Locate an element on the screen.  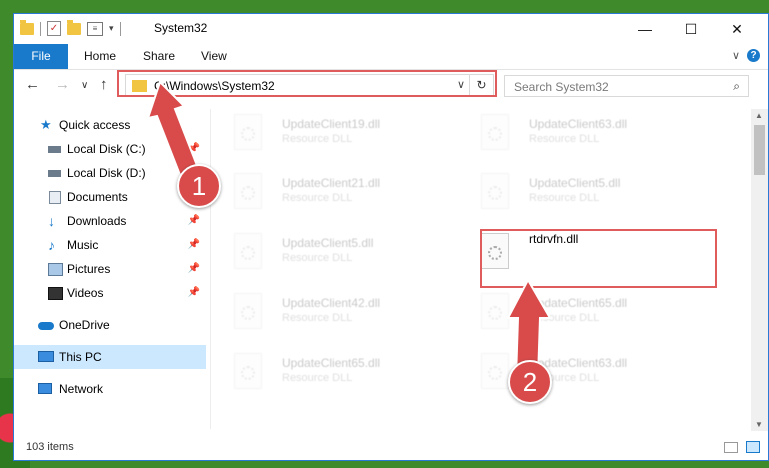
pane-divider is located at coordinates (210, 269).